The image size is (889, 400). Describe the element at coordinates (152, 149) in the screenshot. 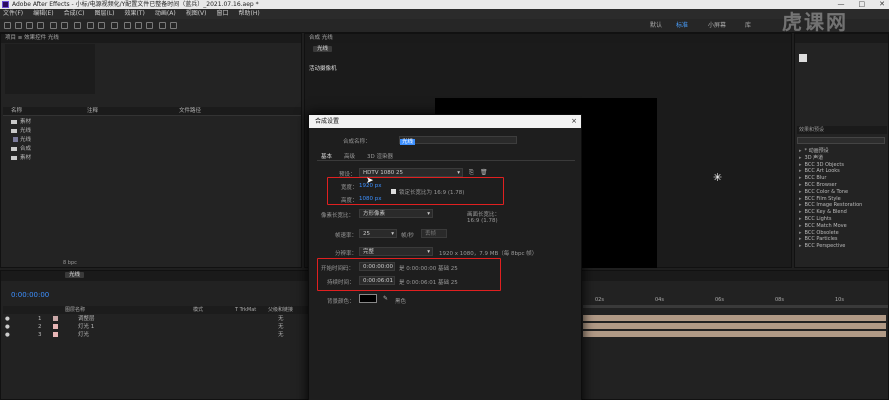

I see `project-item: 合成` at that location.